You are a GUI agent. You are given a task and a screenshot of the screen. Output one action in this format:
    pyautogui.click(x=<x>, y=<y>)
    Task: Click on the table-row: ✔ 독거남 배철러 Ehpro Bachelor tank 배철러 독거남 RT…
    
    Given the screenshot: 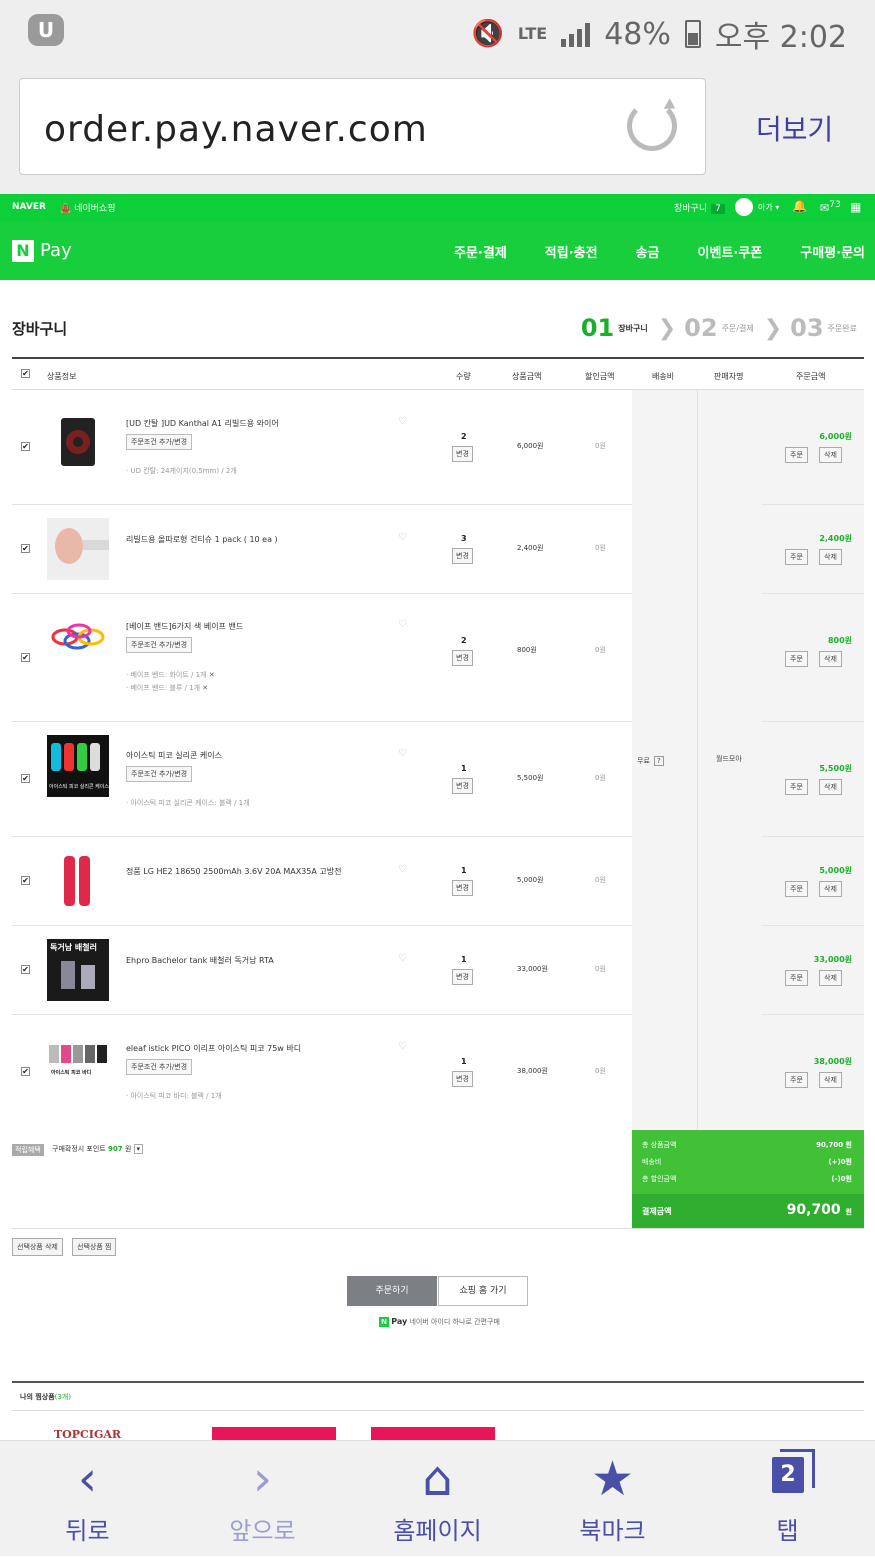 What is the action you would take?
    pyautogui.click(x=322, y=970)
    